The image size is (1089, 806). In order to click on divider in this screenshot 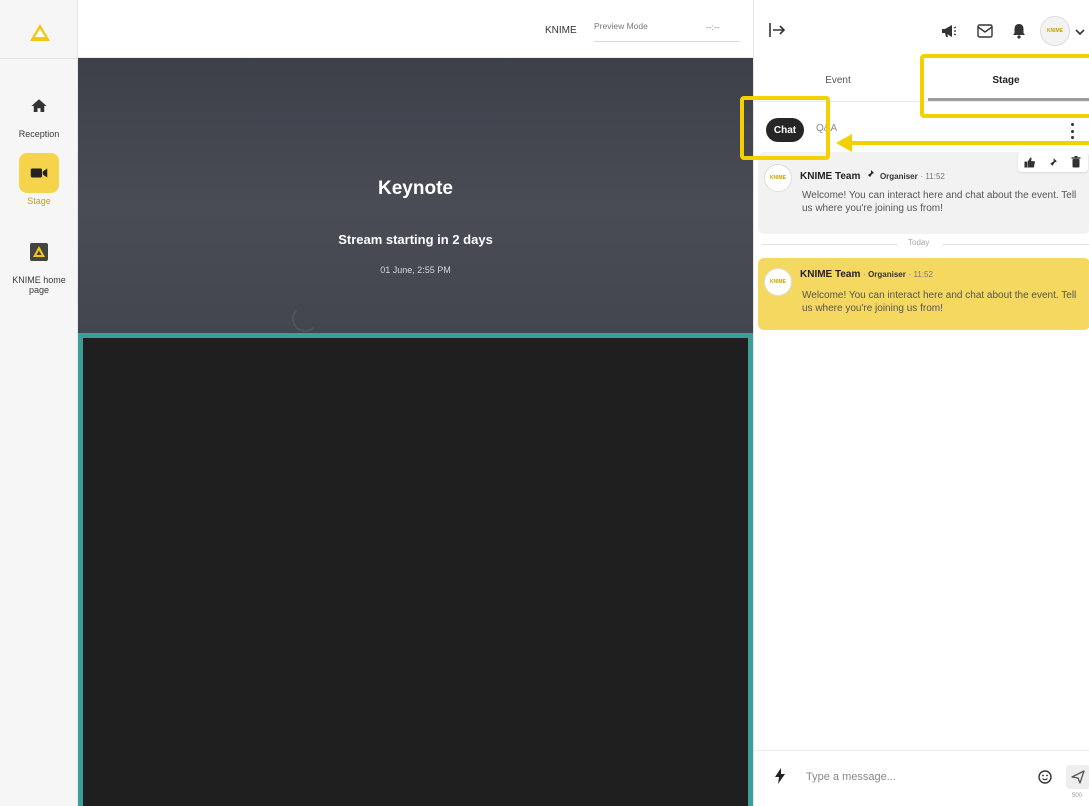, I will do `click(39, 58)`.